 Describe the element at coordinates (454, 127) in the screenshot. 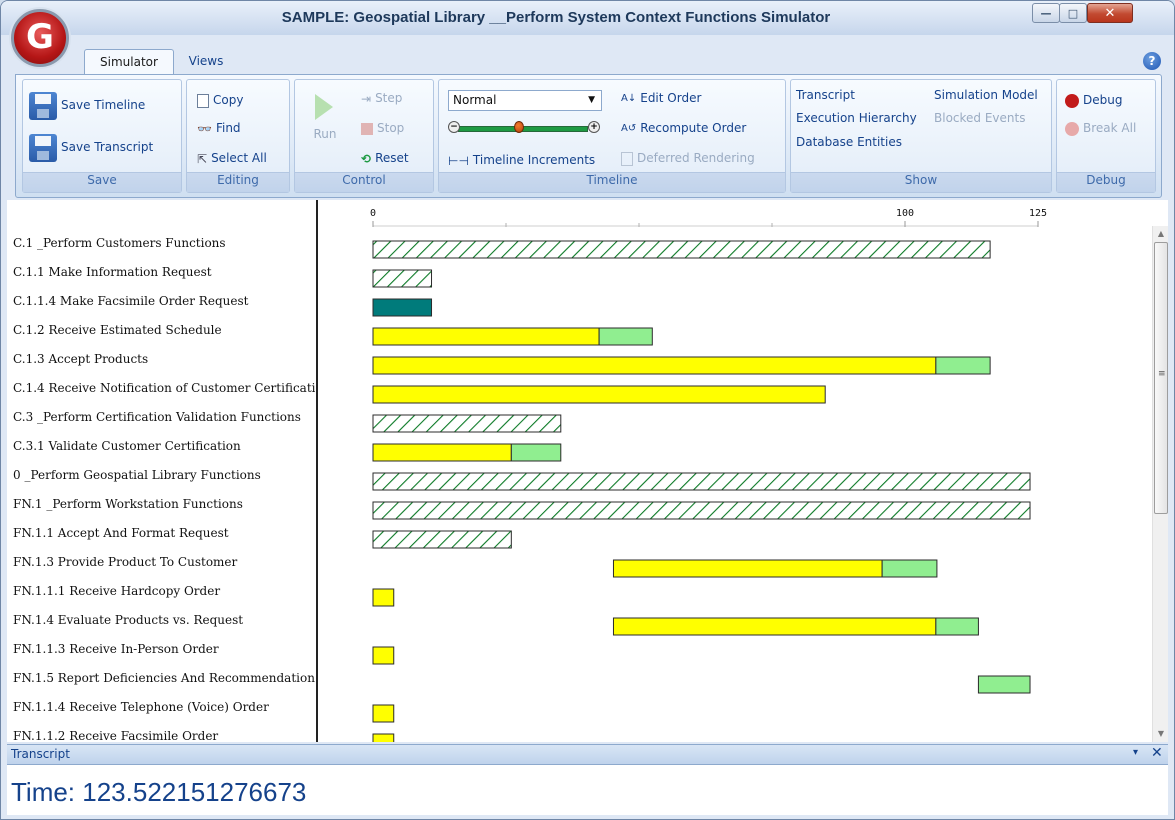

I see `zoom-out-icon: −` at that location.